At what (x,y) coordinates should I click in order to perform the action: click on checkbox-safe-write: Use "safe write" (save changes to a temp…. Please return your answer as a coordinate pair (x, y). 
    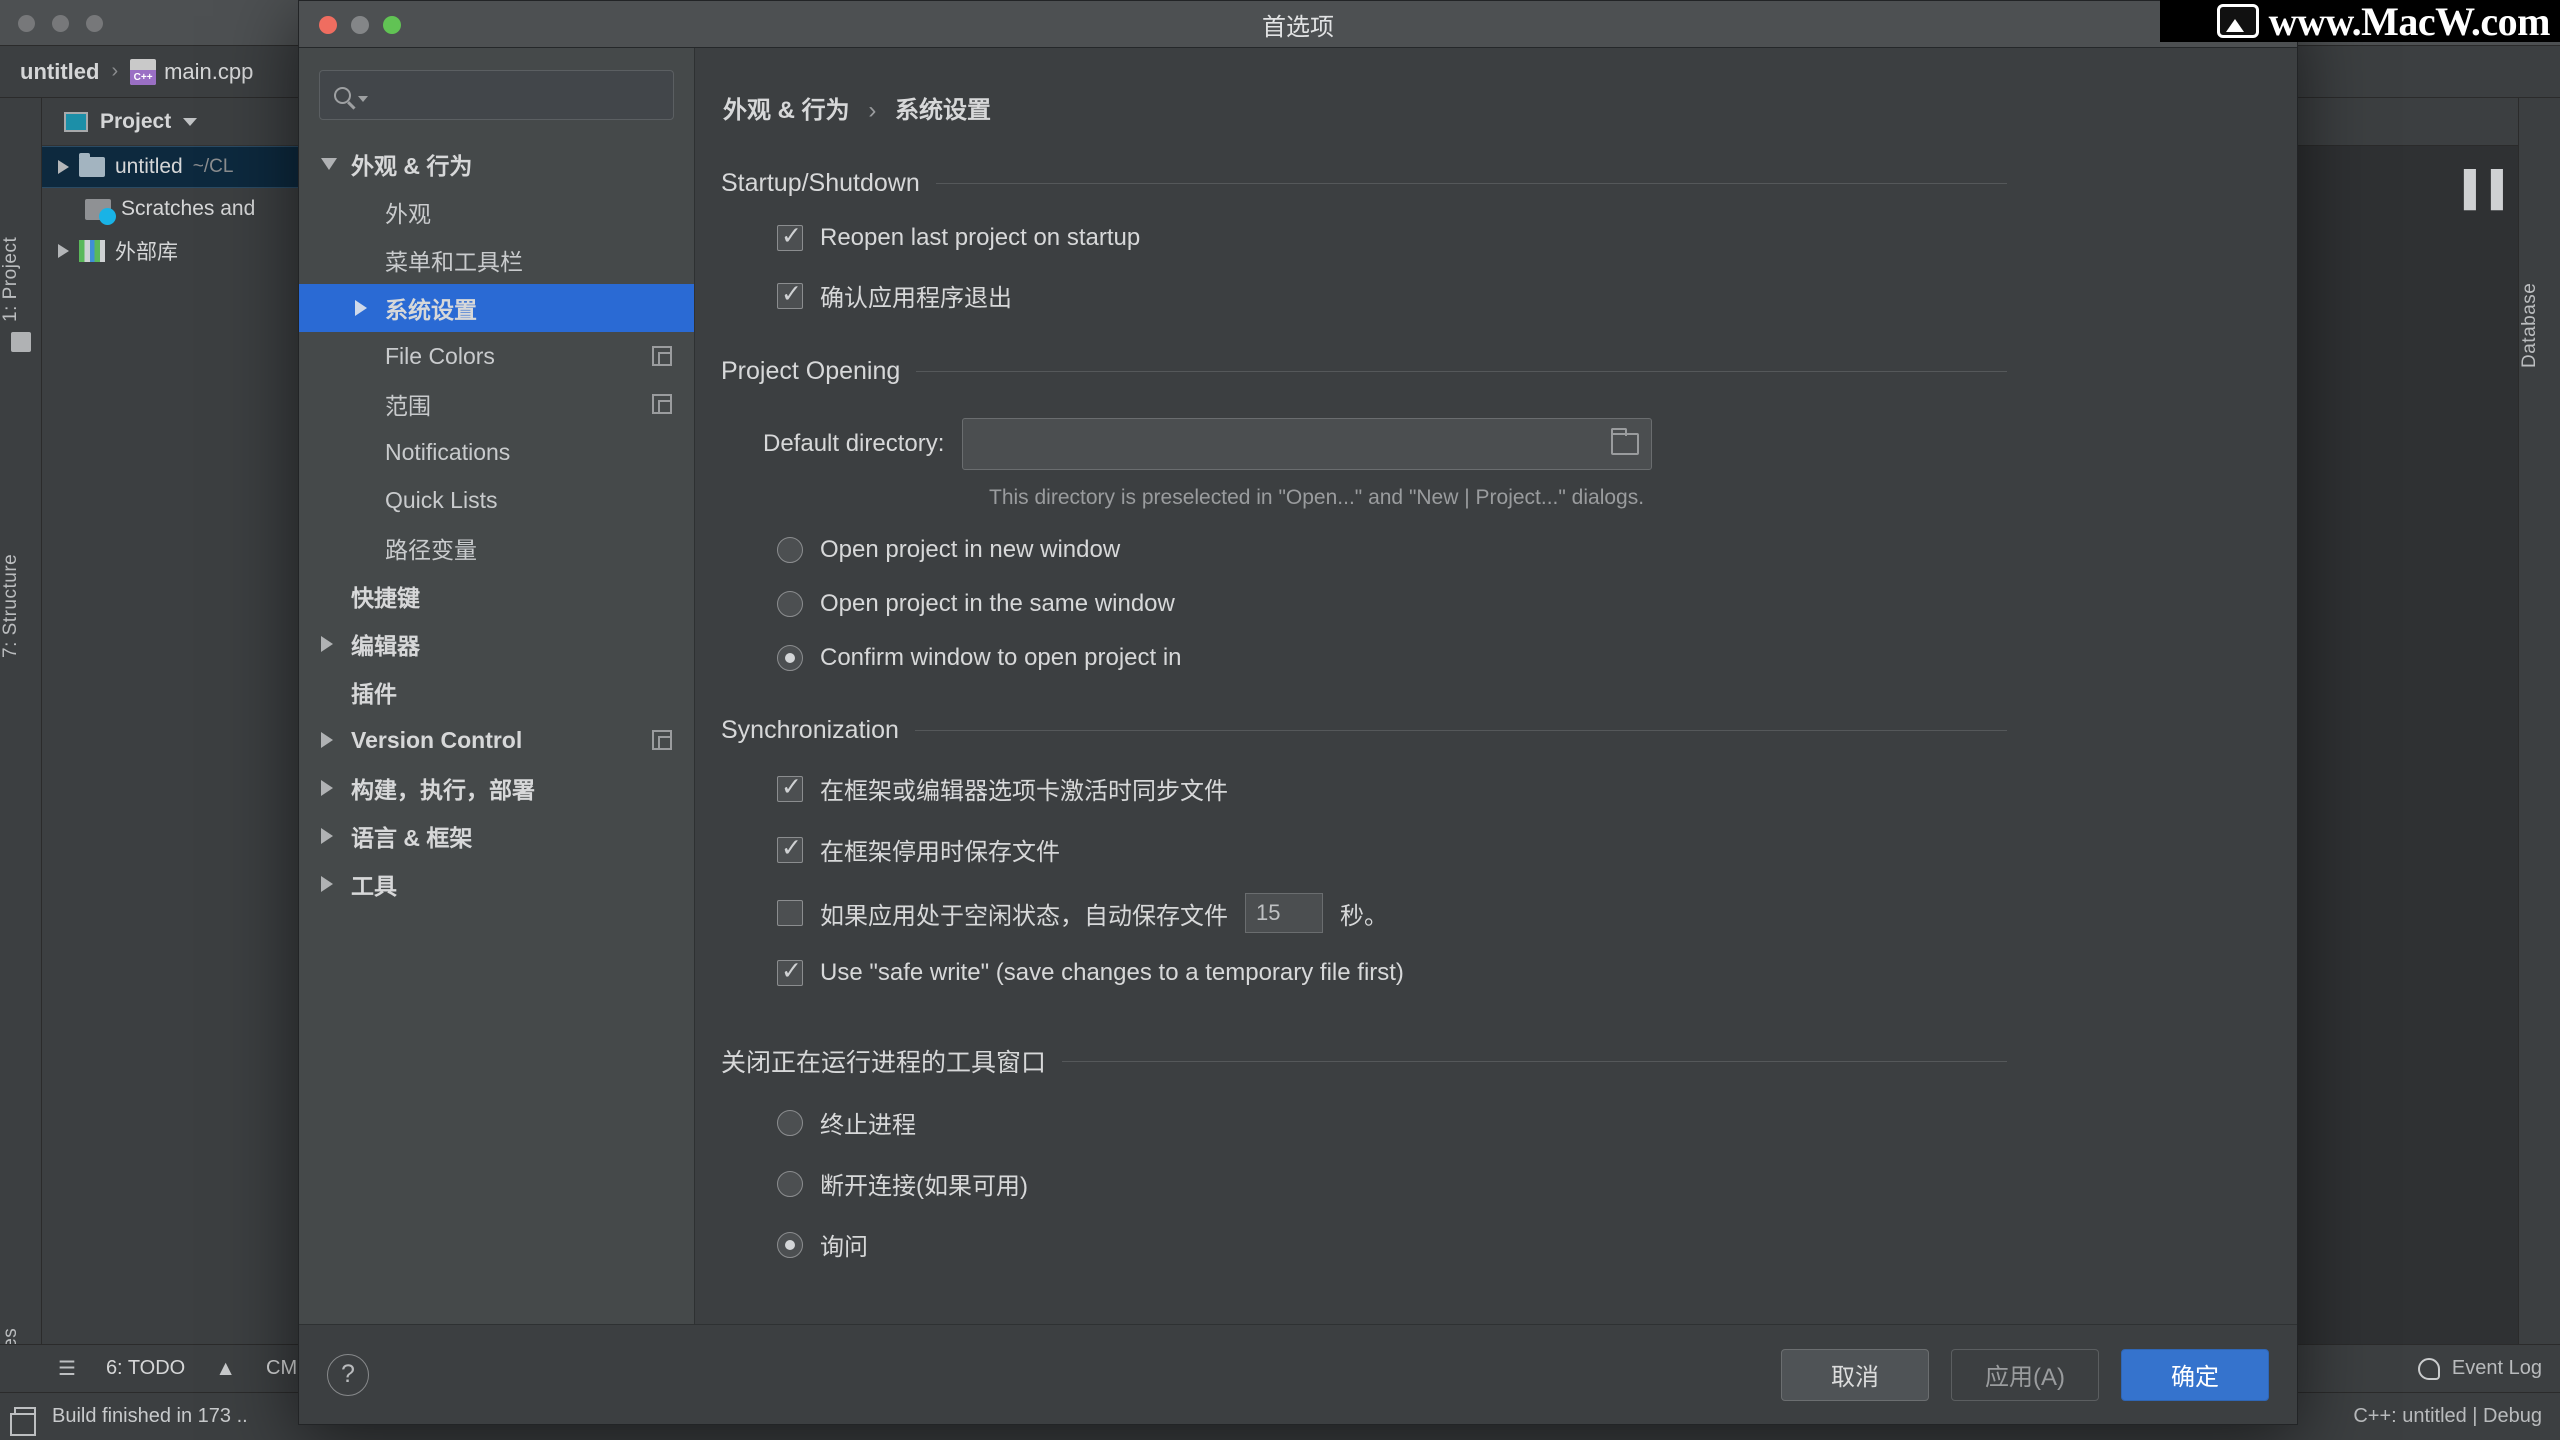
    Looking at the image, I should click on (1537, 971).